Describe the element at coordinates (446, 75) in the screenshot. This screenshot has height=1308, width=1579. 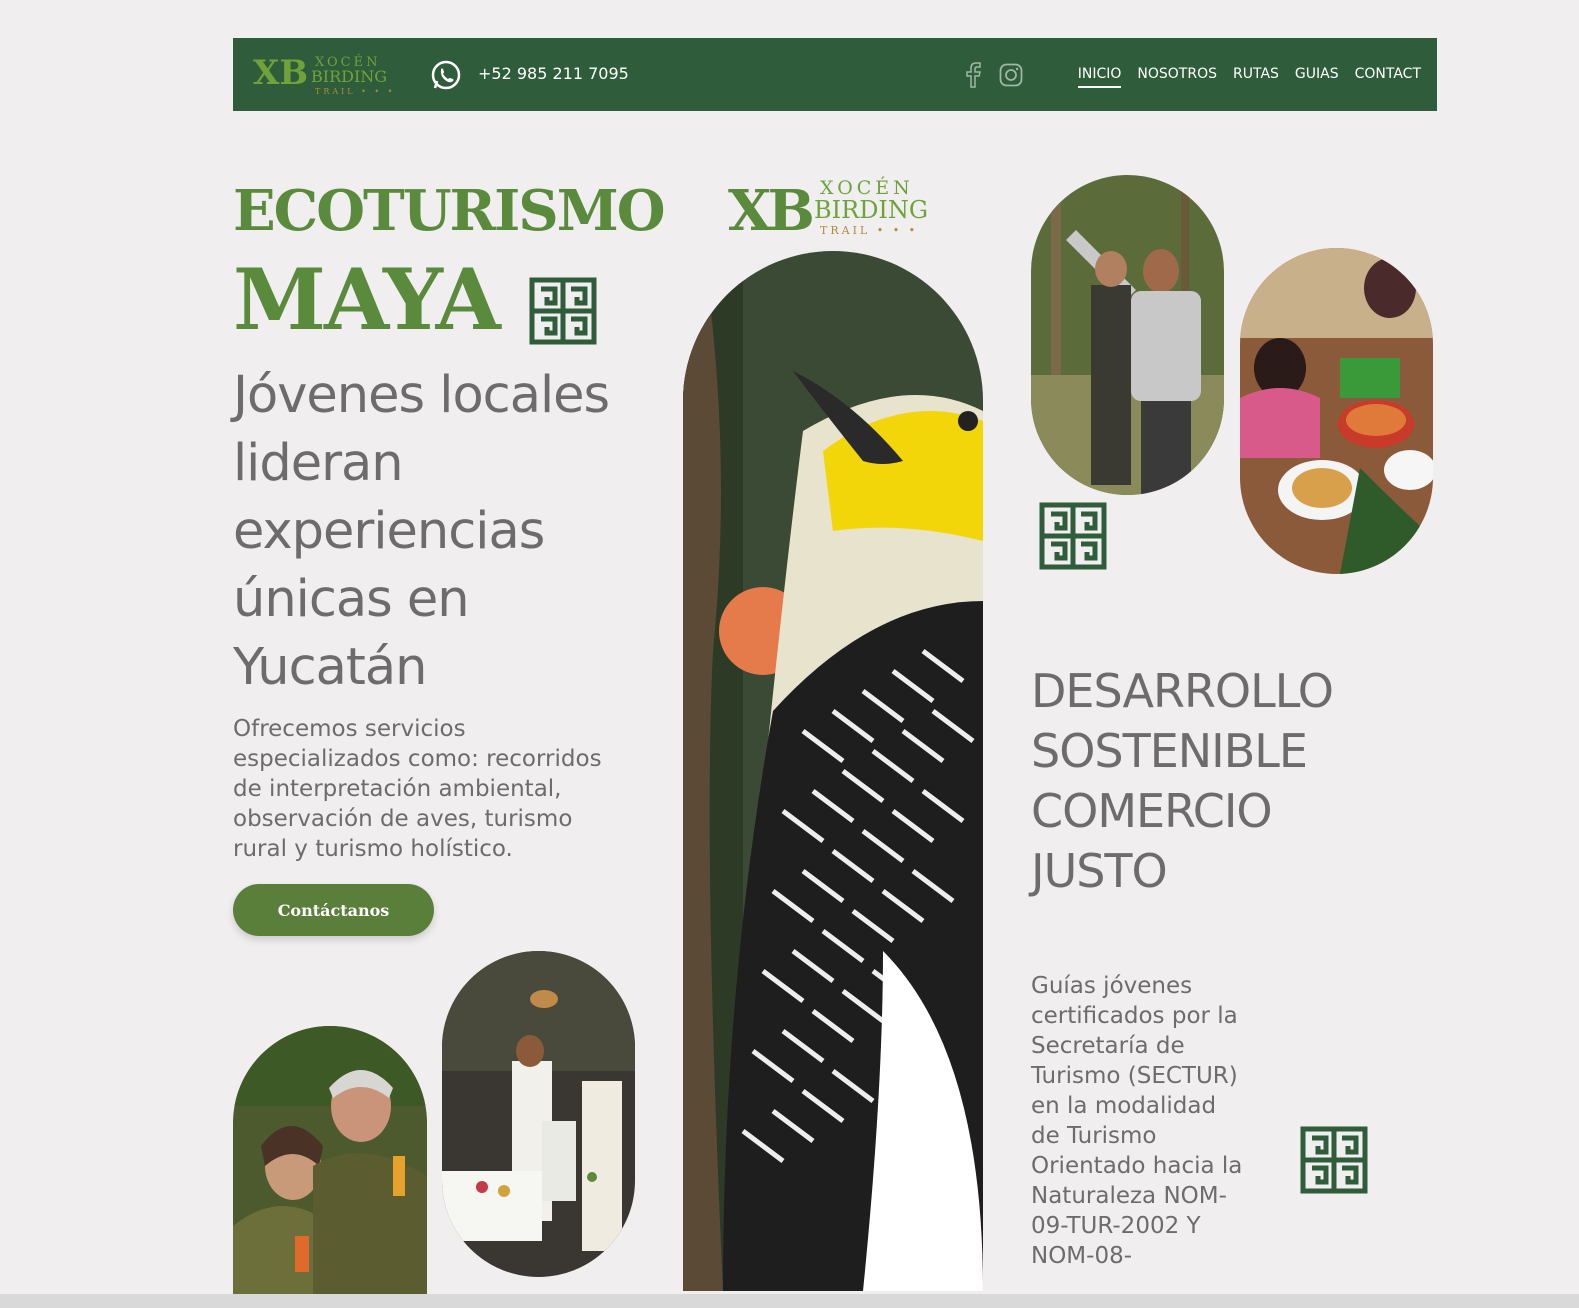
I see `whatsapp-icon` at that location.